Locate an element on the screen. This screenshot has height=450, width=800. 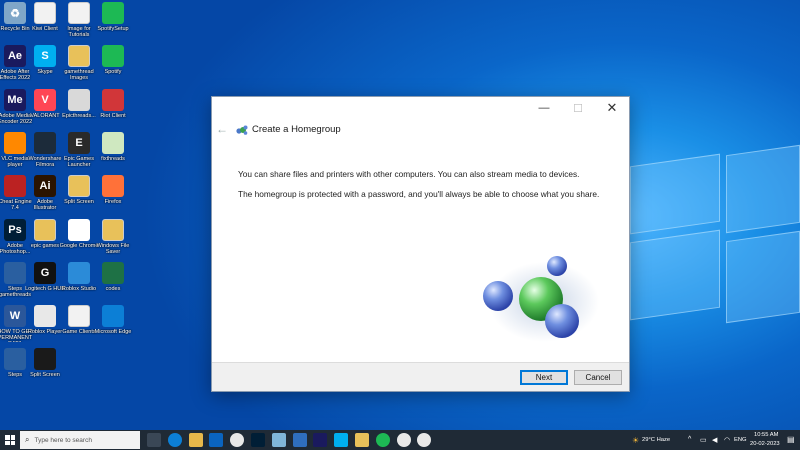
valorant-icon: V is located at coordinates (45, 99).